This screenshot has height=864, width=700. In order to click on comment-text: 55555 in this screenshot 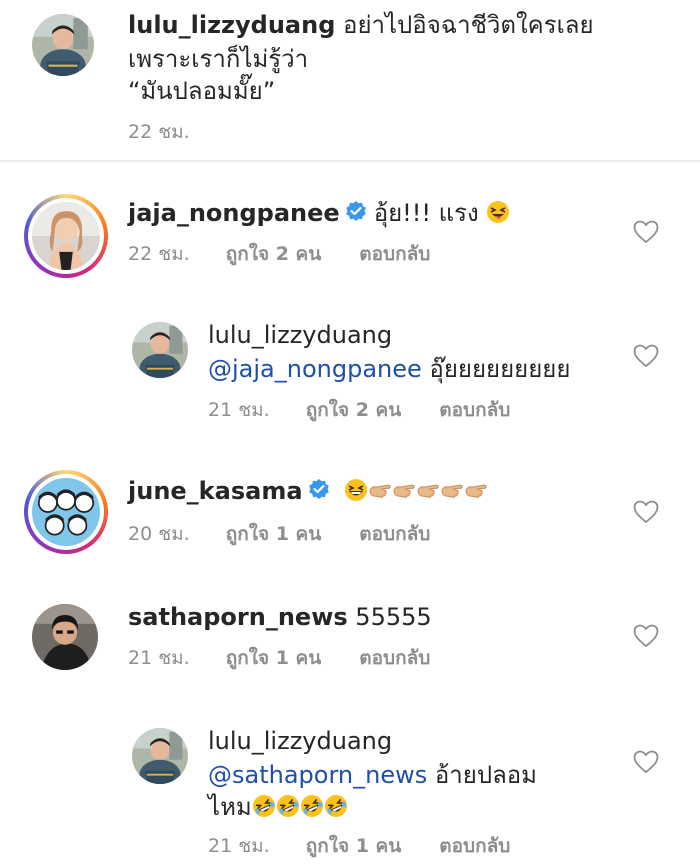, I will do `click(393, 617)`.